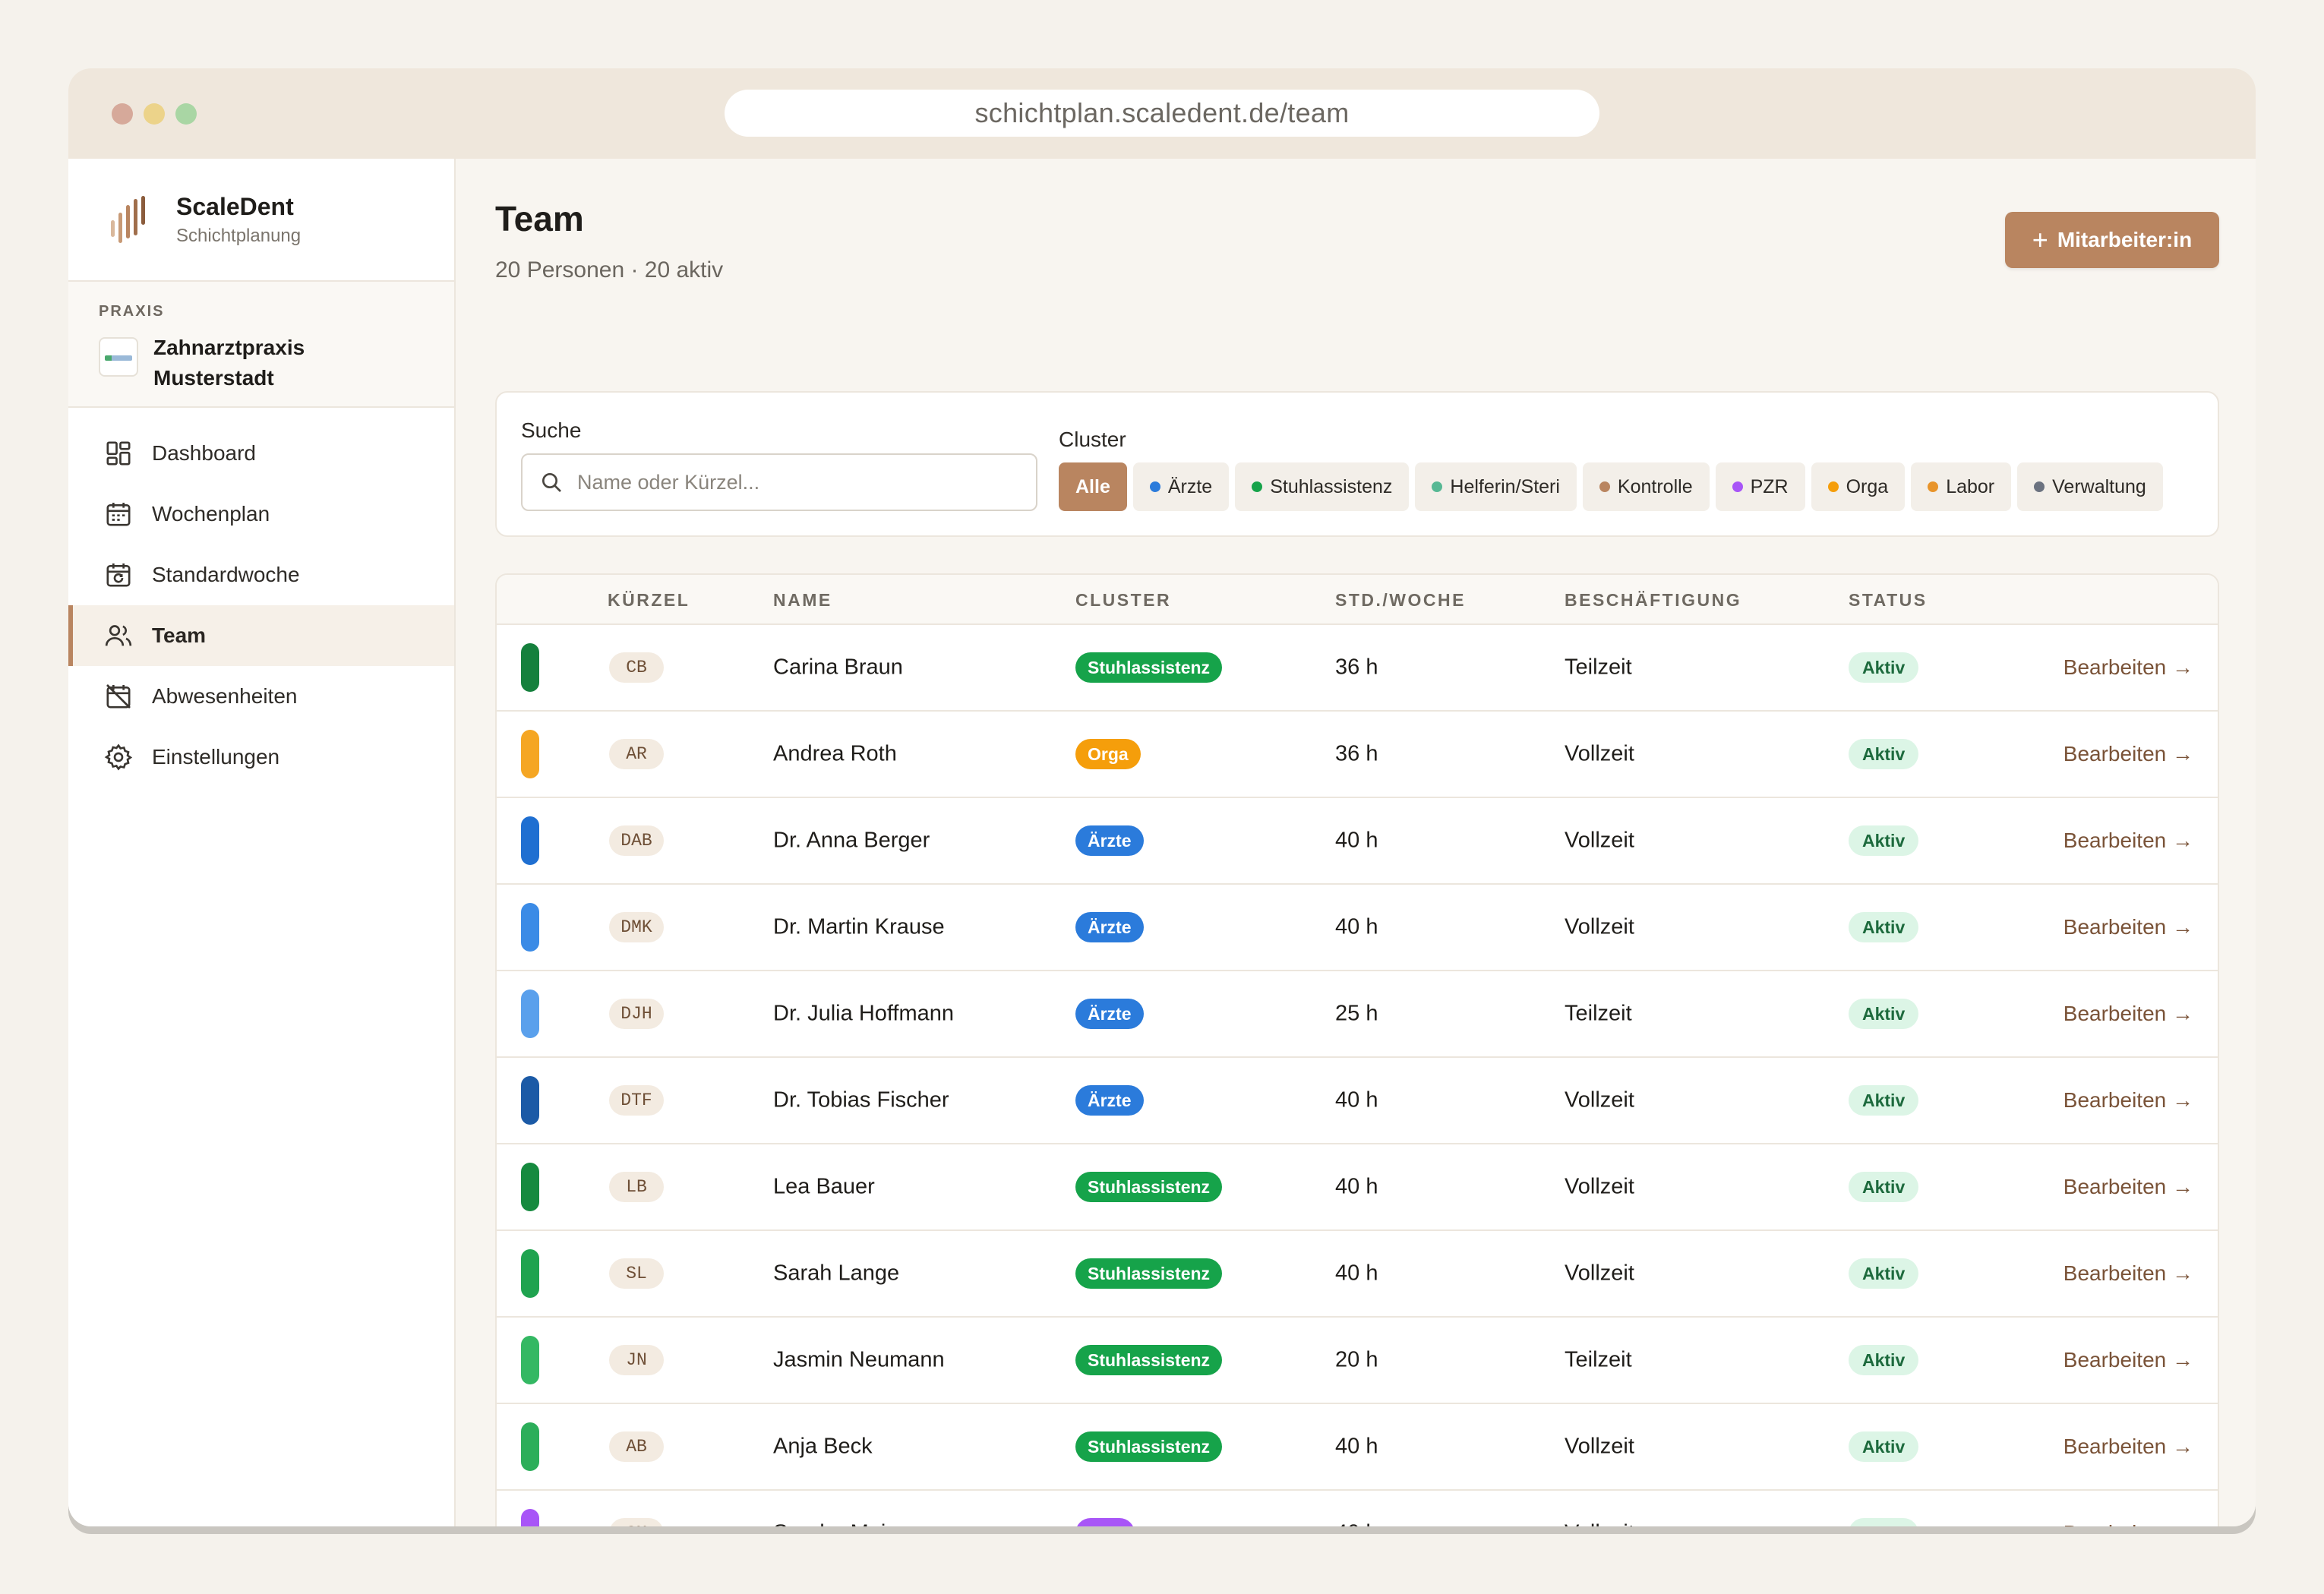 The image size is (2324, 1594). Describe the element at coordinates (636, 754) in the screenshot. I see `kuerzel-badge: AR` at that location.